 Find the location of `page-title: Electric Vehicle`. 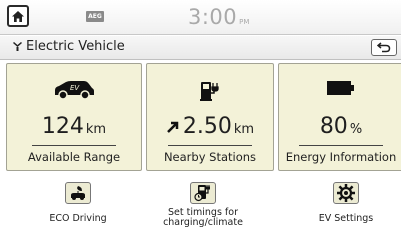

page-title: Electric Vehicle is located at coordinates (75, 46).